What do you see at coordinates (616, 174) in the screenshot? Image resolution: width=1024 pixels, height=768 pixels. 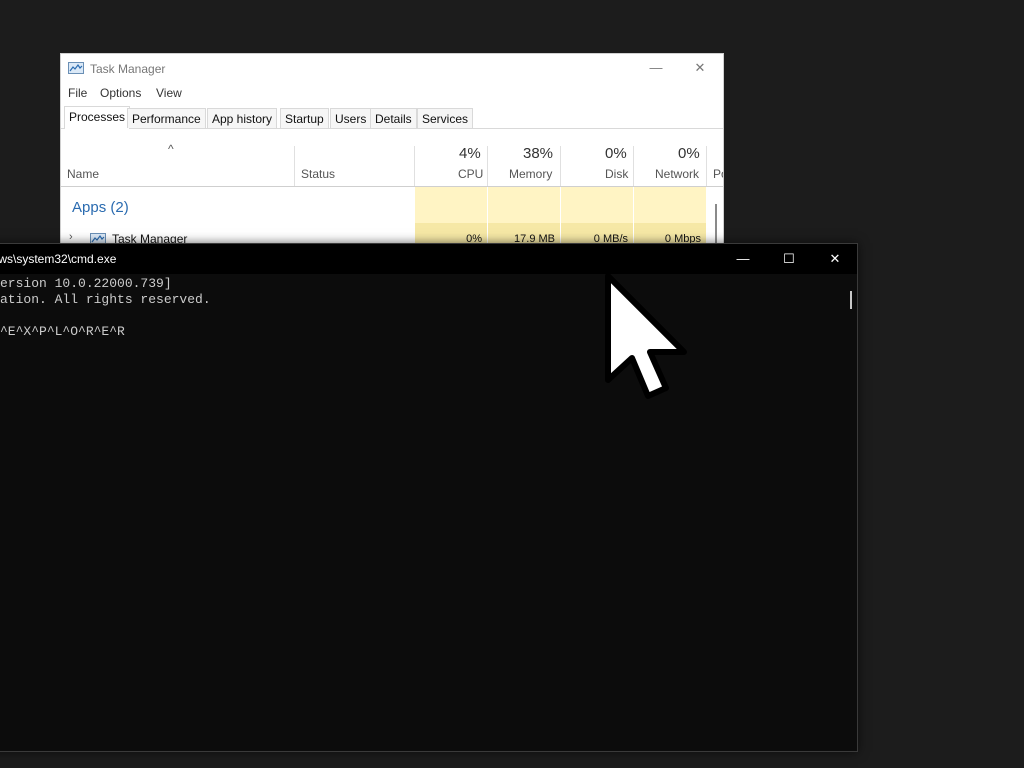 I see `column-disk: Disk` at bounding box center [616, 174].